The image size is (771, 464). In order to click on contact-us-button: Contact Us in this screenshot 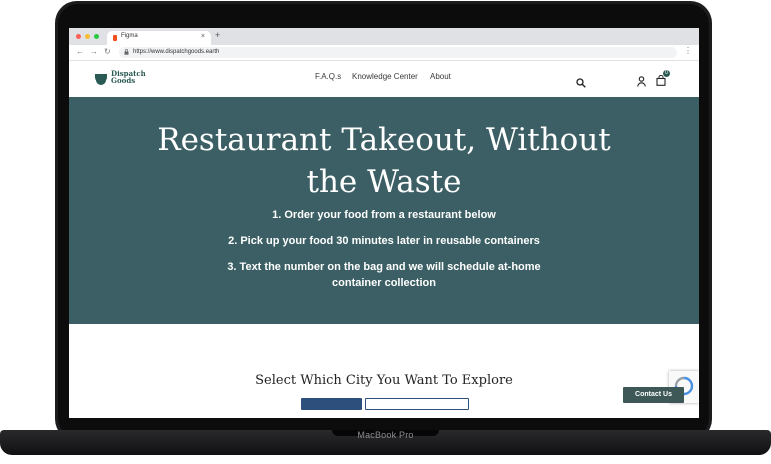, I will do `click(653, 395)`.